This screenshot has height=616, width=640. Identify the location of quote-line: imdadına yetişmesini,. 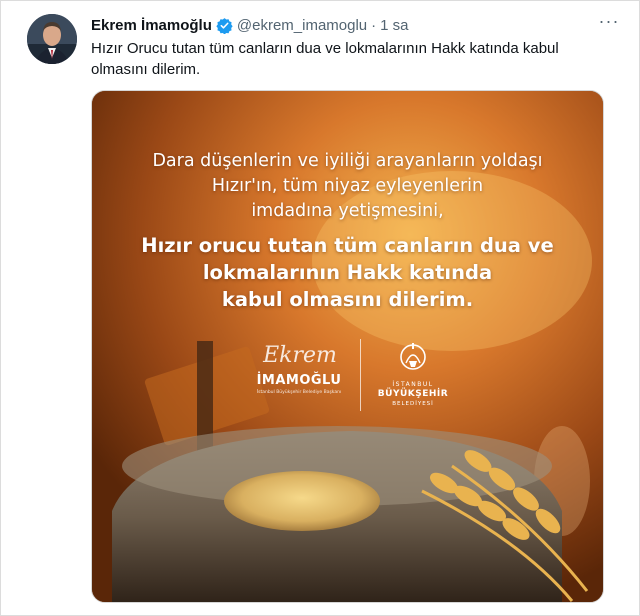
(347, 211).